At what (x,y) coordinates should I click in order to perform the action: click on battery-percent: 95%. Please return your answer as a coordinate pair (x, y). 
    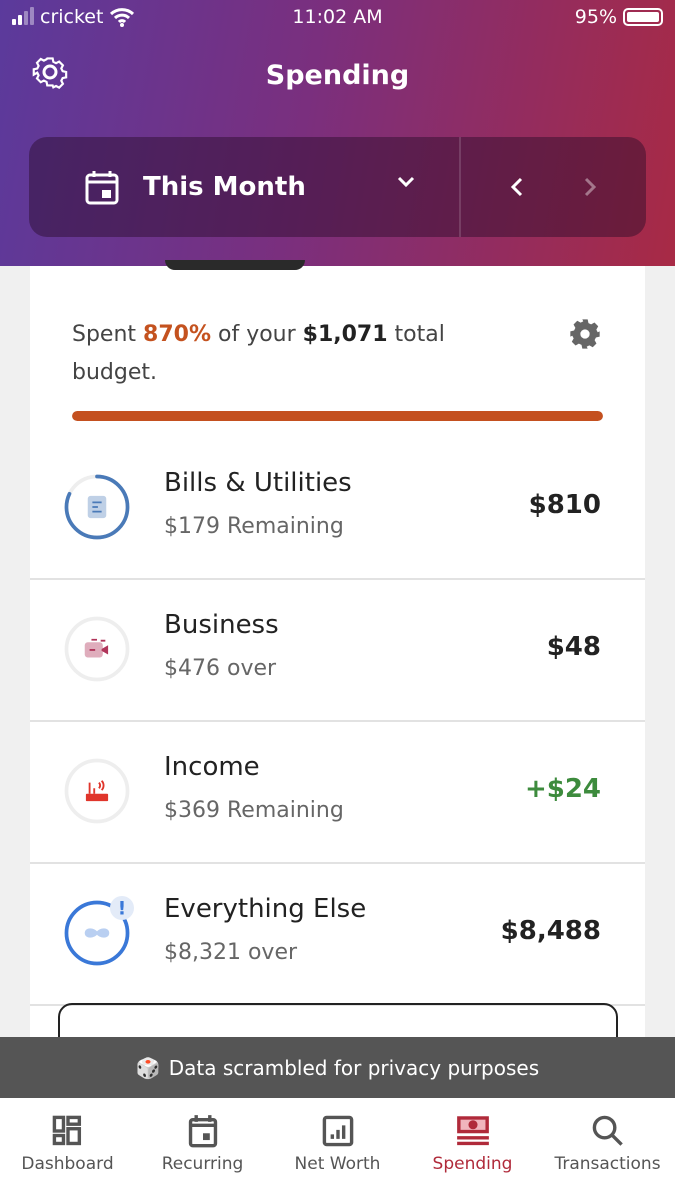
    Looking at the image, I should click on (595, 17).